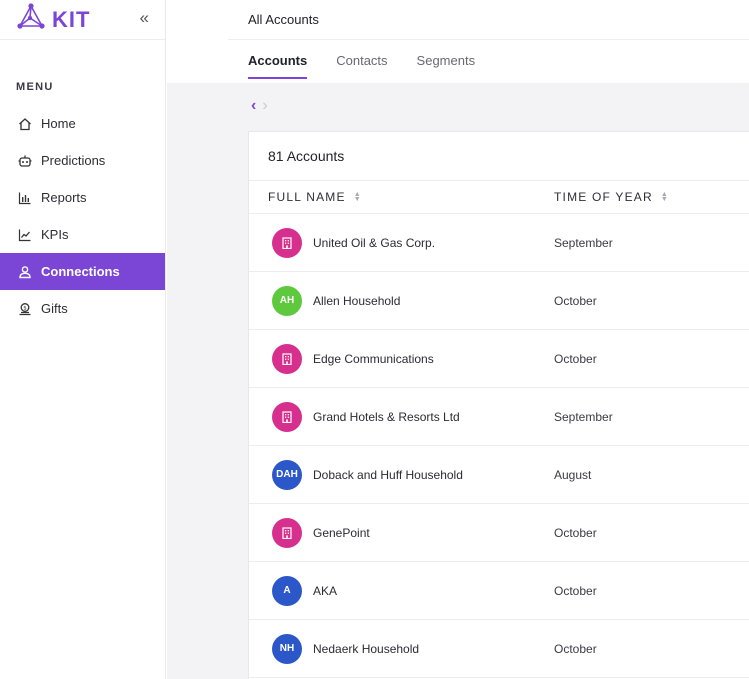 The image size is (749, 679). What do you see at coordinates (307, 197) in the screenshot?
I see `column-header-label: FULL NAME` at bounding box center [307, 197].